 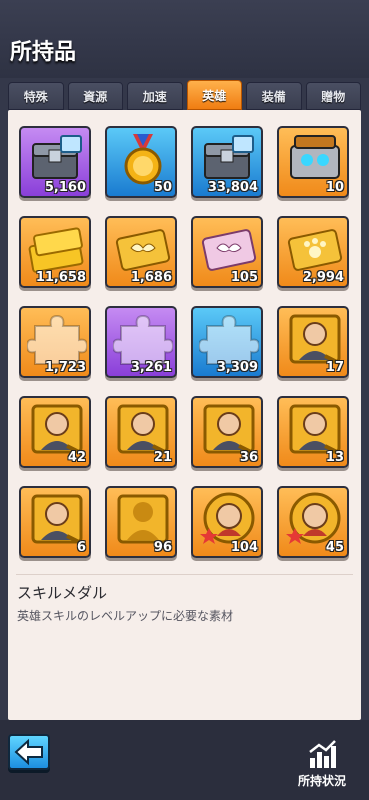 I want to click on footer-bar: 所持状況, so click(x=184, y=760).